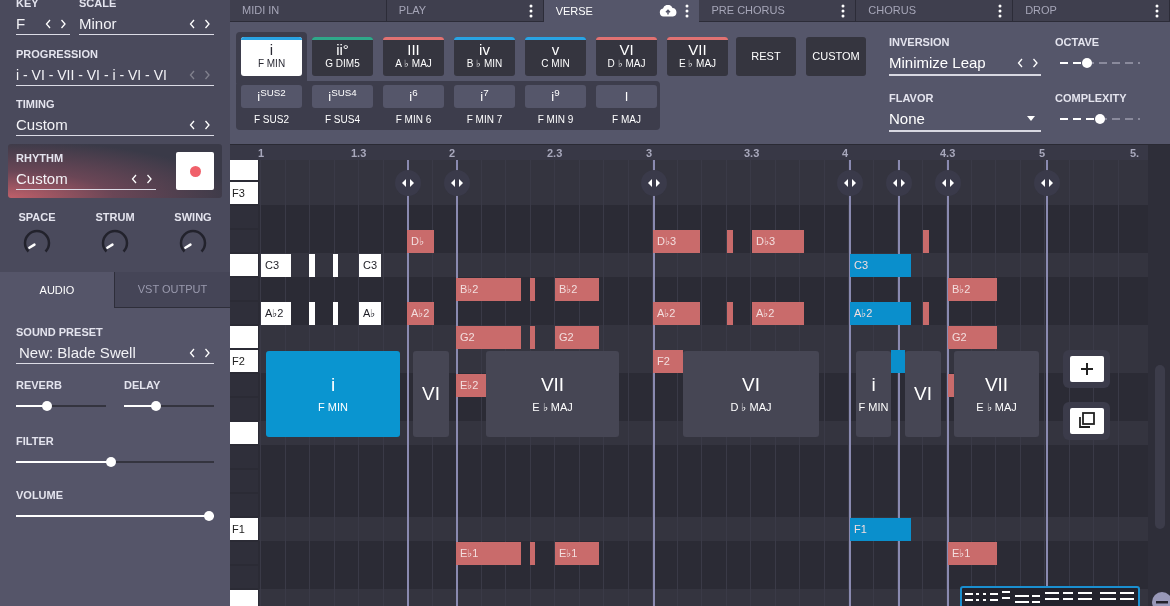  Describe the element at coordinates (948, 153) in the screenshot. I see `ruler-label: 4.3` at that location.